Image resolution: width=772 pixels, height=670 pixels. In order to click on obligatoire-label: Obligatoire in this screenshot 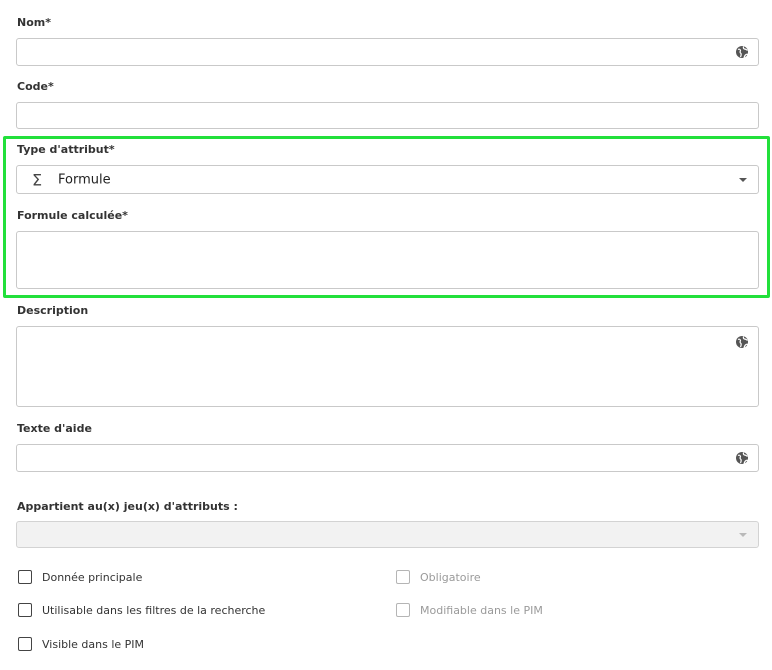, I will do `click(450, 577)`.